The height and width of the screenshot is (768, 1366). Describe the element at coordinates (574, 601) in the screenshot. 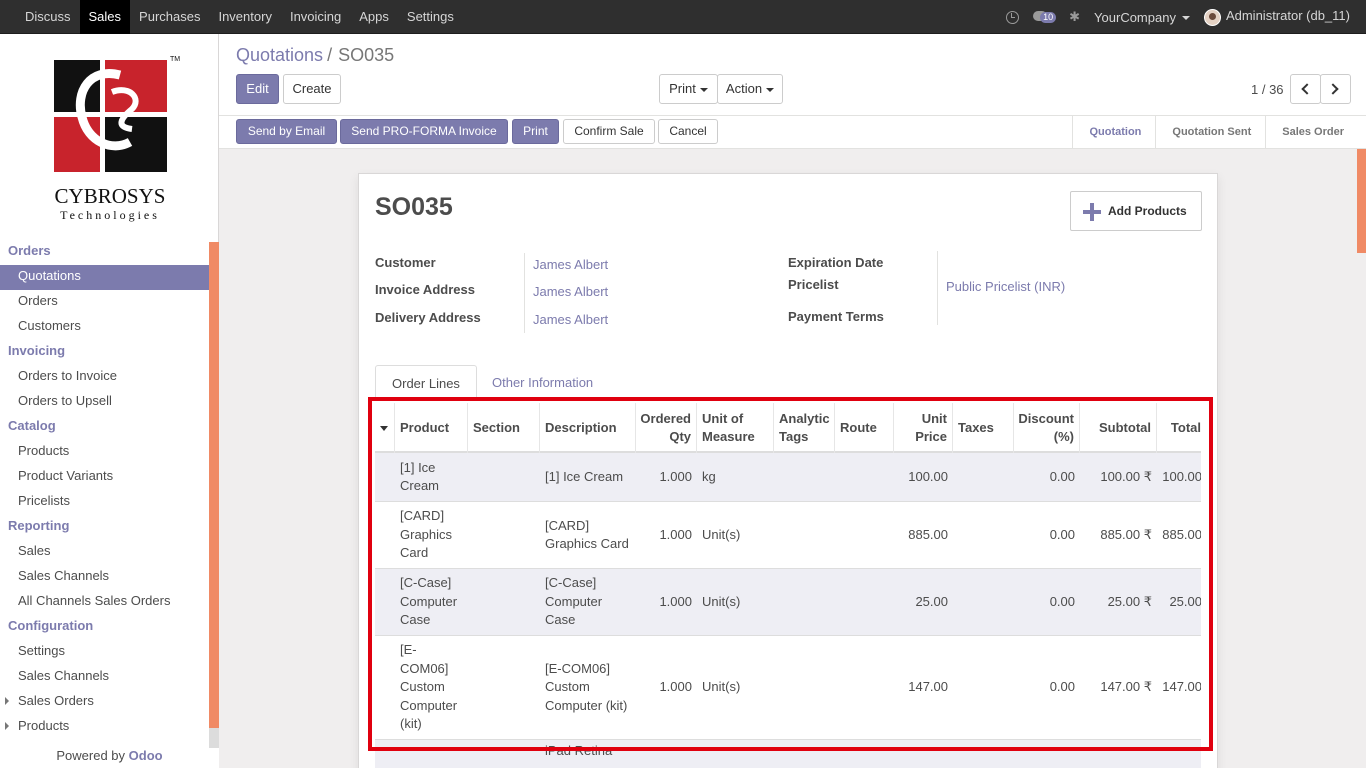

I see `cell-description: [C-Case] Computer Case` at that location.